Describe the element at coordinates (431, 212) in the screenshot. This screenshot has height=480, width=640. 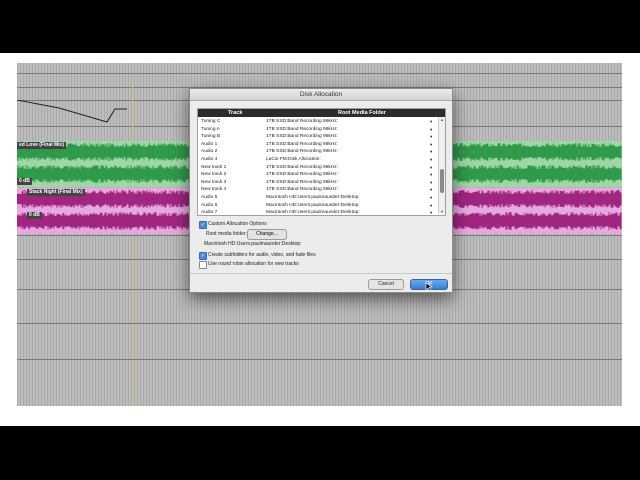
I see `dropdown-arrow-icon: ▾` at that location.